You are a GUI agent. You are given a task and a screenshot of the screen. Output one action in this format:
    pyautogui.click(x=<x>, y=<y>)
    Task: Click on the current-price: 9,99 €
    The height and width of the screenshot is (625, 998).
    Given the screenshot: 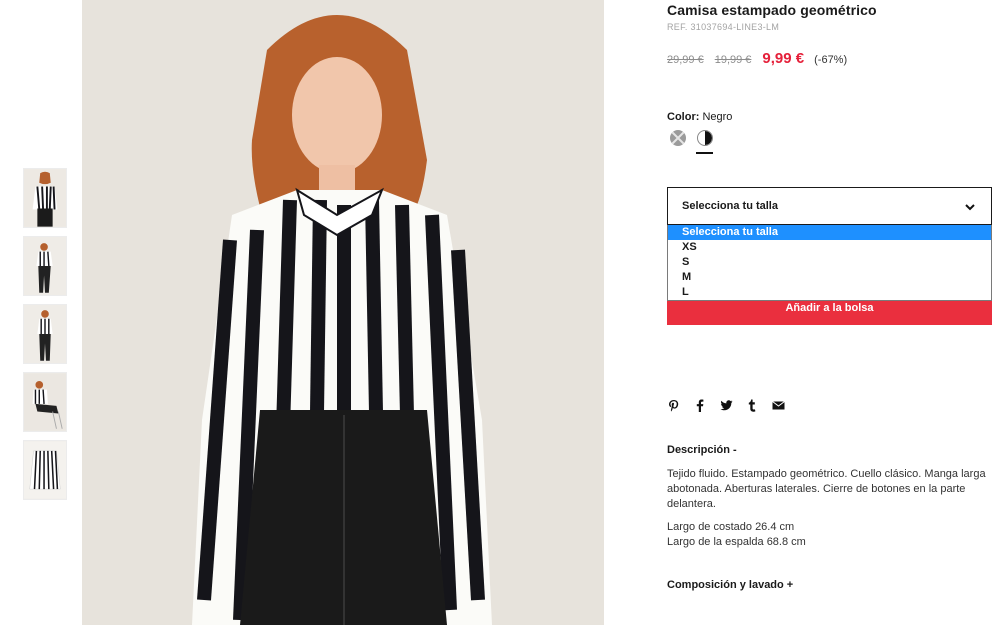 What is the action you would take?
    pyautogui.click(x=783, y=58)
    